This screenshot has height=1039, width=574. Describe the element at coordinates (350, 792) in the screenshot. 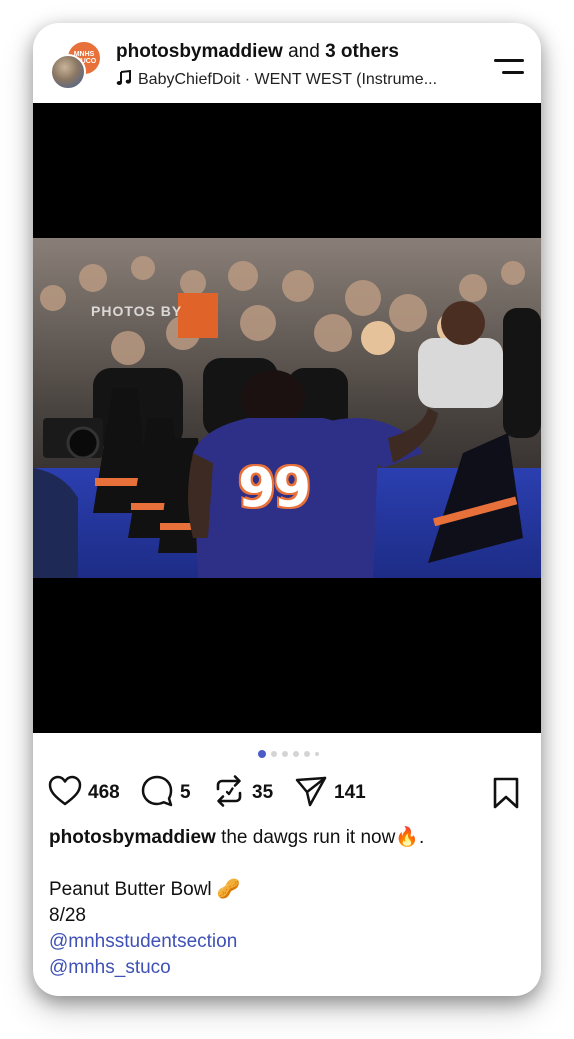

I see `share-count: 141` at that location.